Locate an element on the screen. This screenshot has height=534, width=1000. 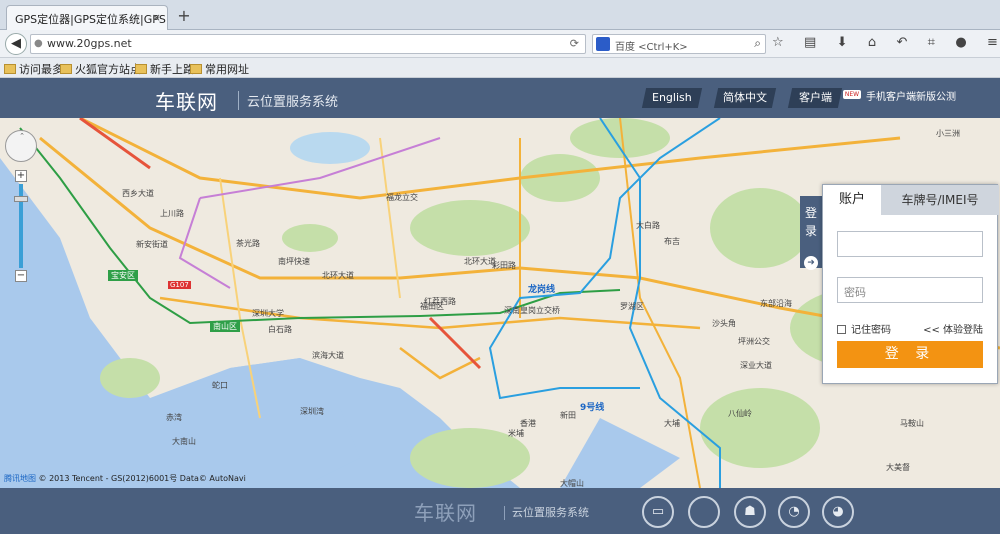
bookmark-star-icon: ☆ is located at coordinates (778, 44).